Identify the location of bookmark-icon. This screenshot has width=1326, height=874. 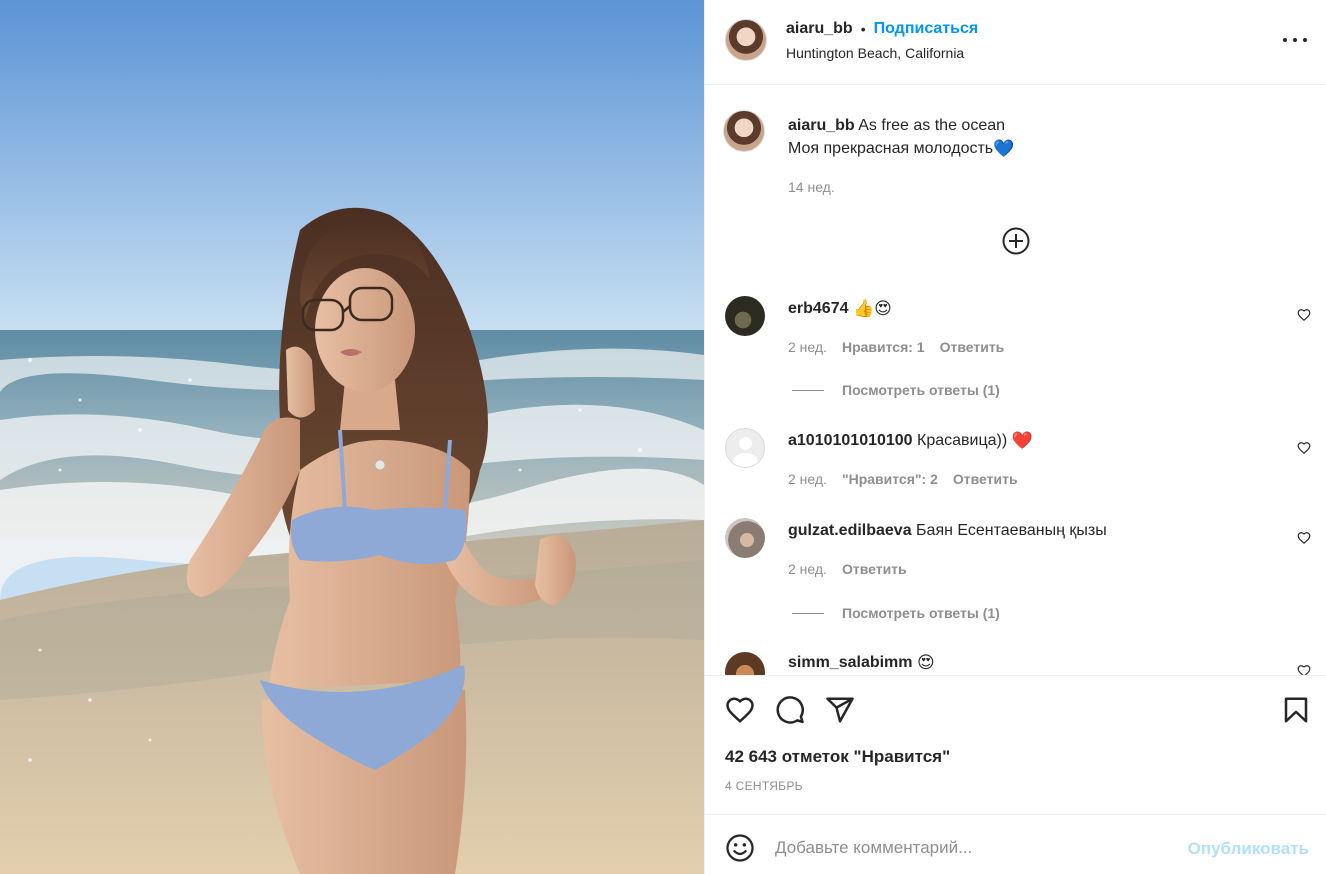
(1296, 710).